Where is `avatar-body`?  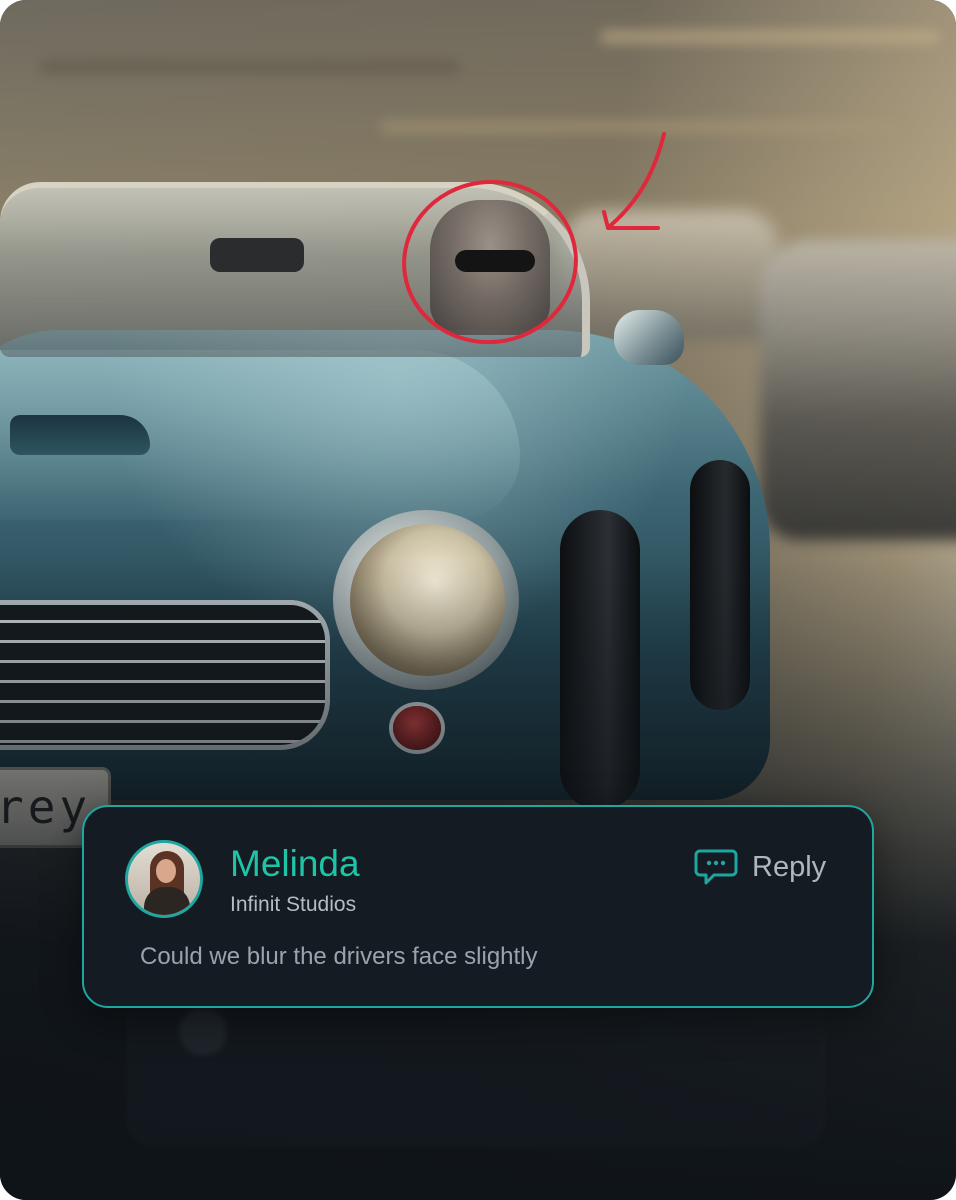
avatar-body is located at coordinates (167, 901).